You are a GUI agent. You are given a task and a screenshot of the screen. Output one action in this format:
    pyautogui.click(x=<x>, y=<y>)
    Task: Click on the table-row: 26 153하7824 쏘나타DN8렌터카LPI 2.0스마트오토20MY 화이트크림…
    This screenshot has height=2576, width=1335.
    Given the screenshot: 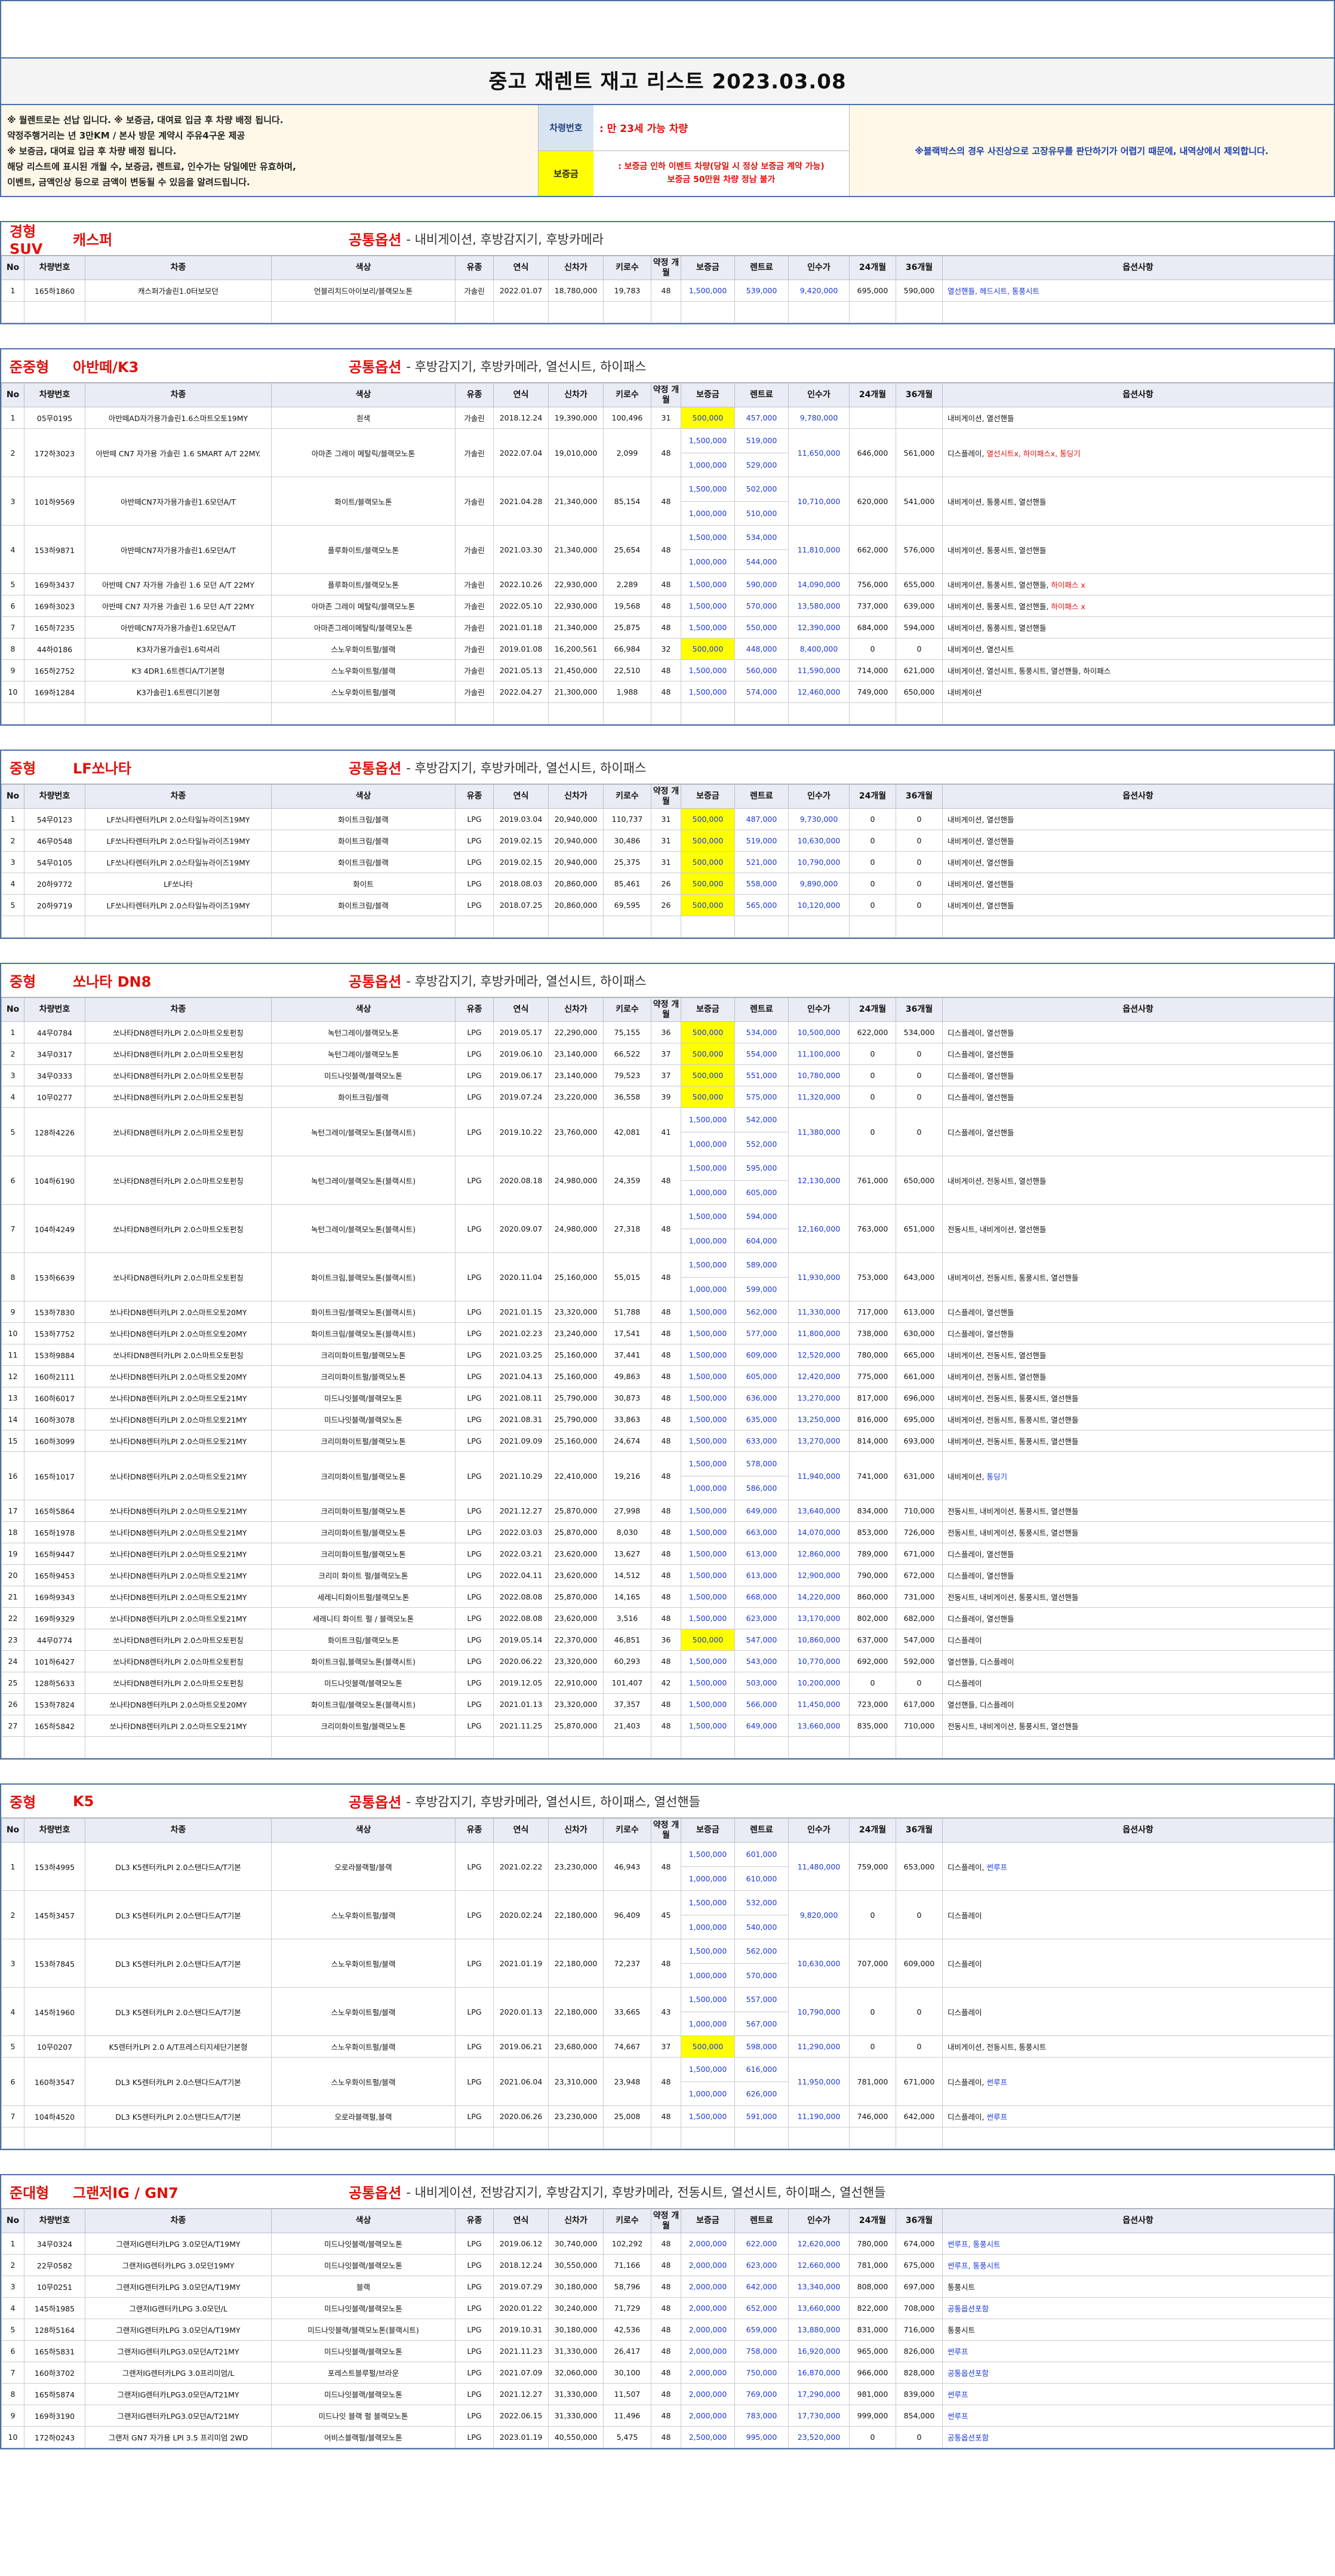 What is the action you would take?
    pyautogui.click(x=668, y=1704)
    